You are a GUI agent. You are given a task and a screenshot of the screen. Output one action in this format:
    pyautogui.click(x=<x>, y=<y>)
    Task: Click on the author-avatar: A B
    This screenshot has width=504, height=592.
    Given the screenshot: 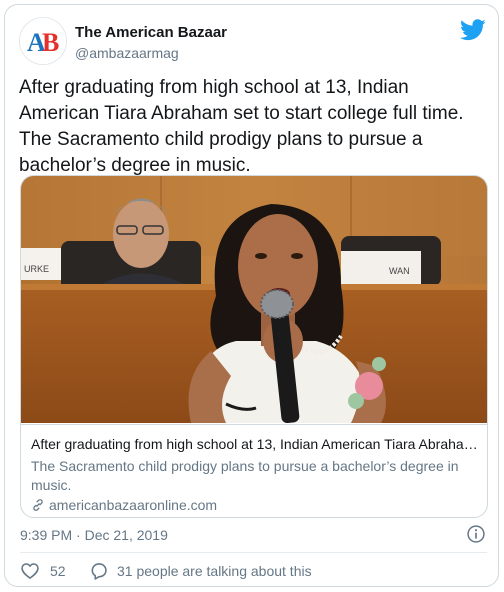 What is the action you would take?
    pyautogui.click(x=43, y=41)
    